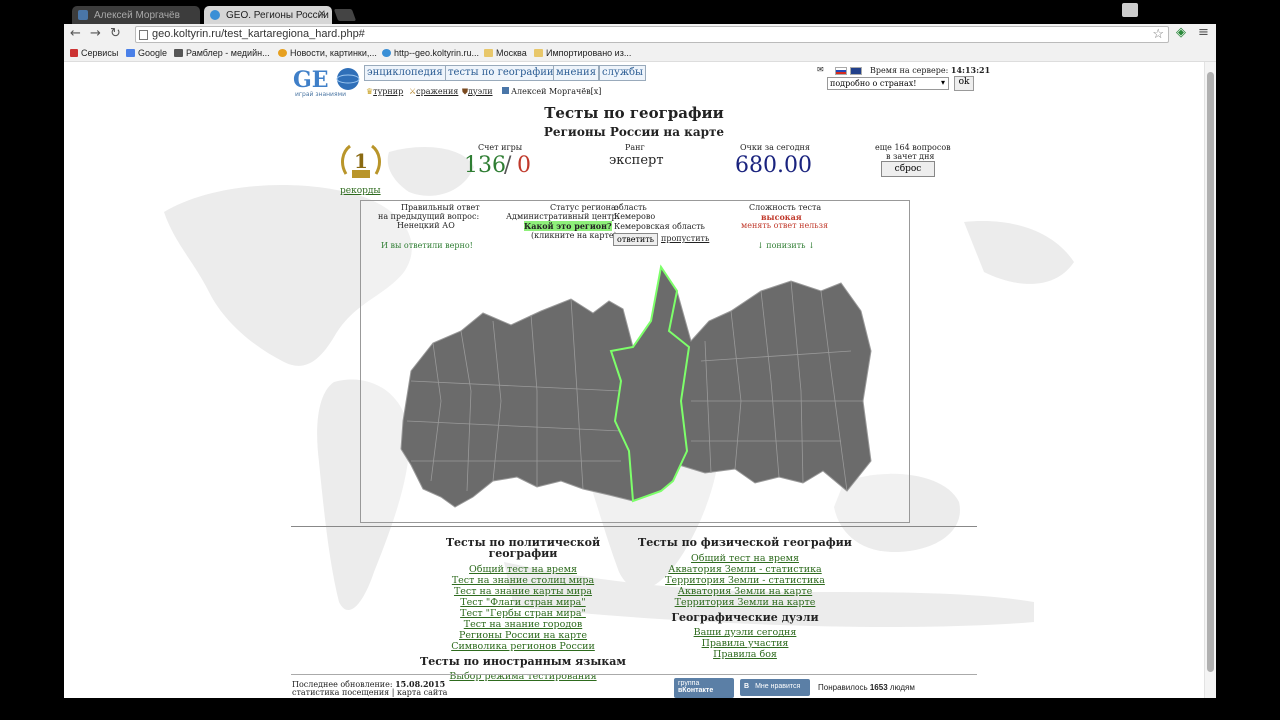 The width and height of the screenshot is (1280, 720). Describe the element at coordinates (942, 82) in the screenshot. I see `chevron-down-icon: ▾` at that location.